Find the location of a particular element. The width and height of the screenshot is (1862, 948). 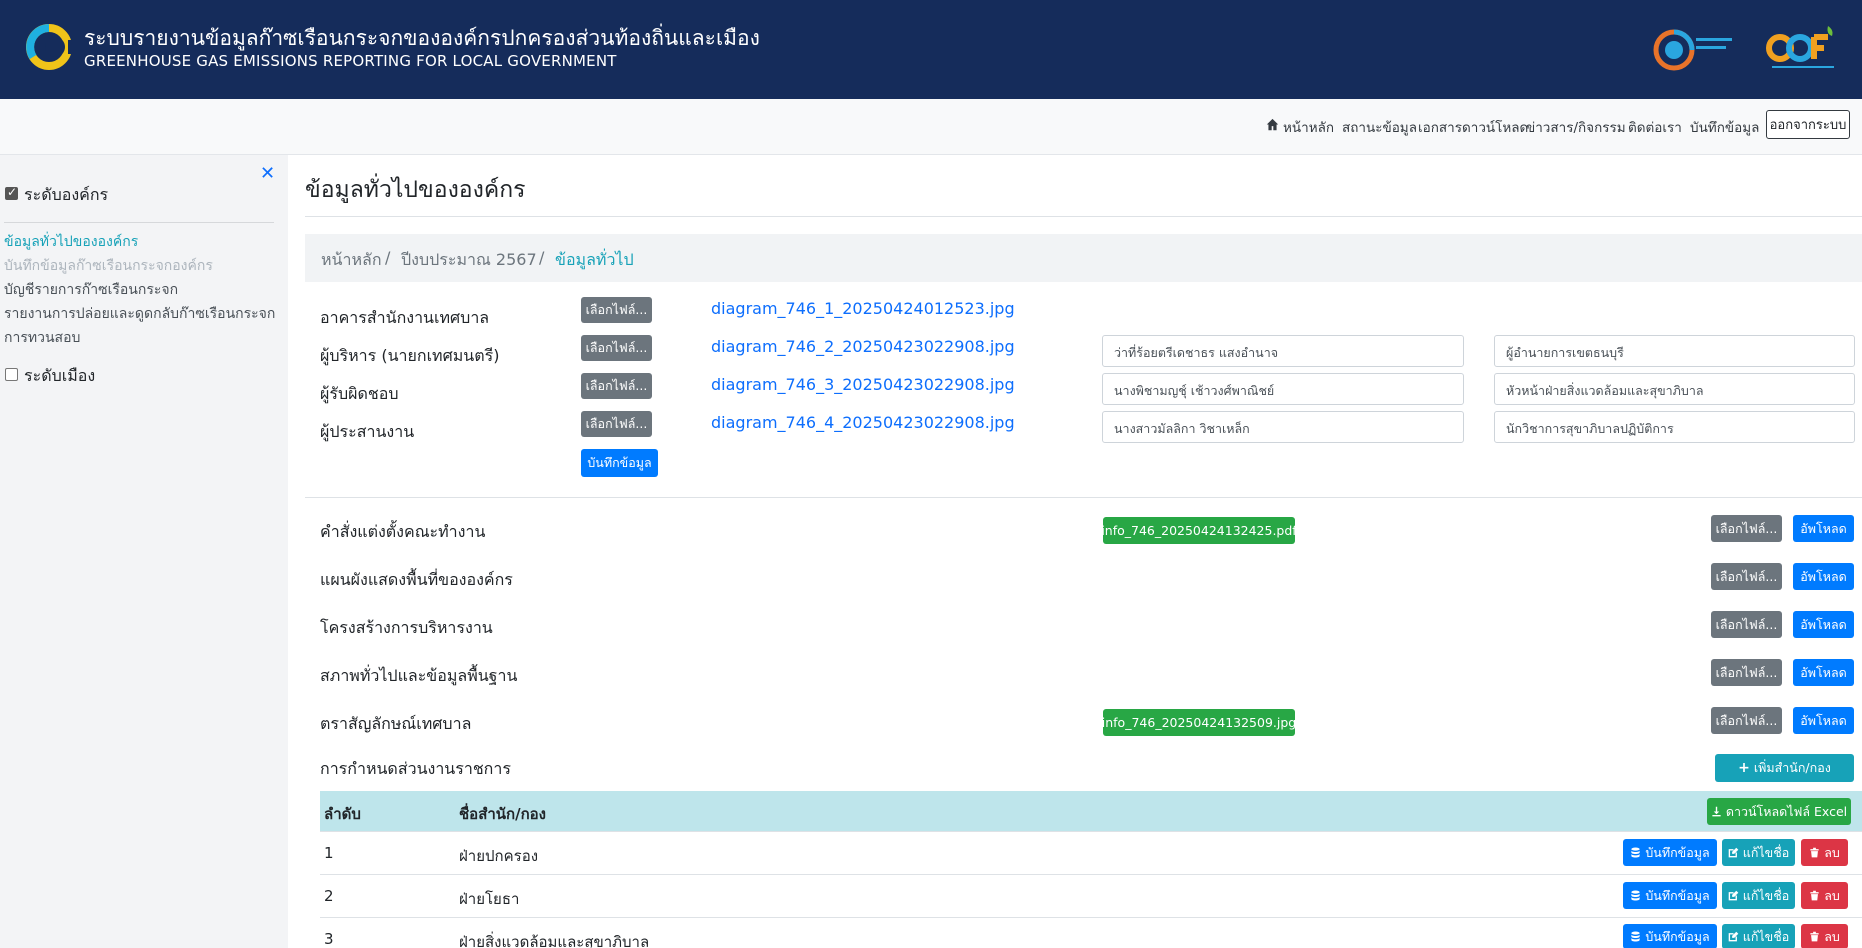

add-unit-label: เพิ่มสำนัก/กอง is located at coordinates (1792, 767).